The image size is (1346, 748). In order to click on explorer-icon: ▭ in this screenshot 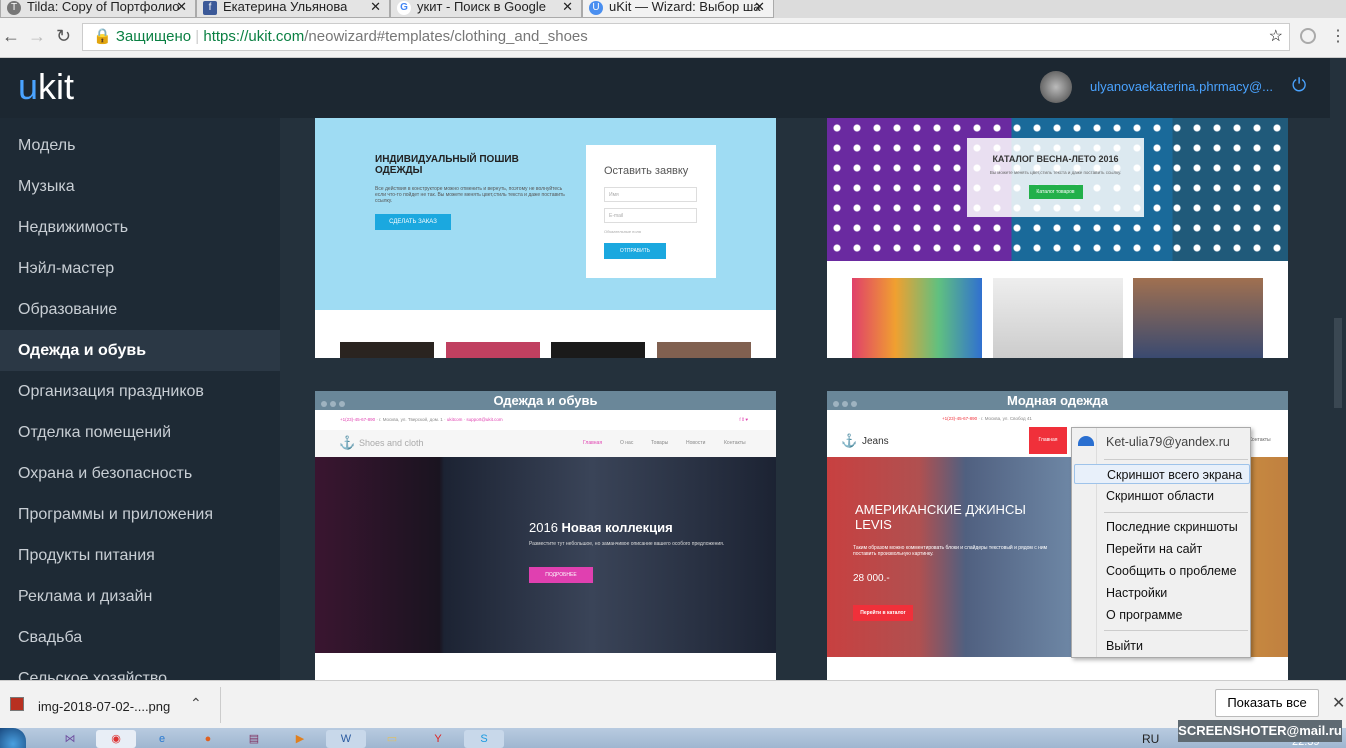, I will do `click(392, 739)`.